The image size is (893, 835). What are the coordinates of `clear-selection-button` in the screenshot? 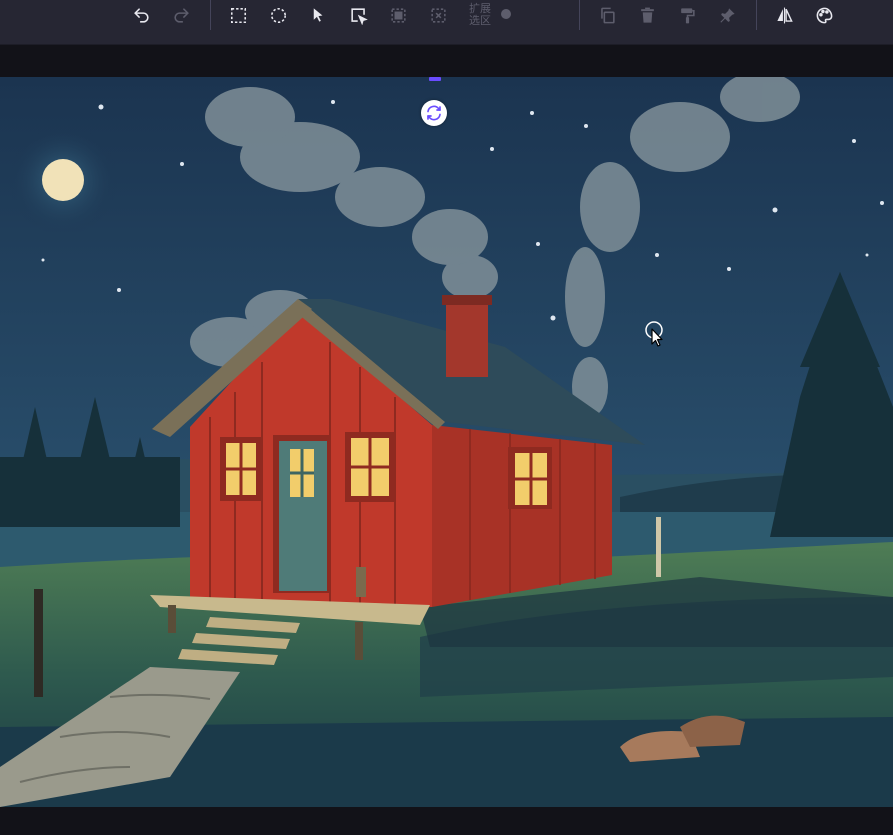 It's located at (438, 15).